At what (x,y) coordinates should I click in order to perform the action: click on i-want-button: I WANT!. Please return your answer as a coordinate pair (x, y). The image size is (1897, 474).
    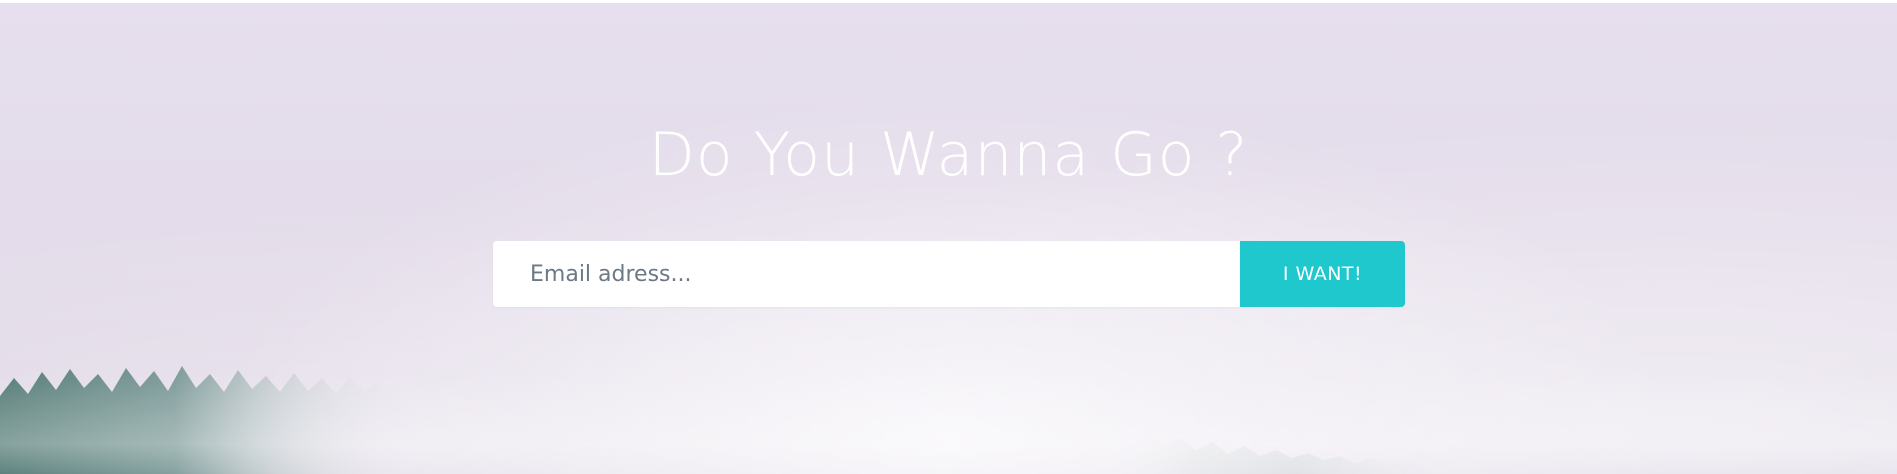
    Looking at the image, I should click on (1322, 274).